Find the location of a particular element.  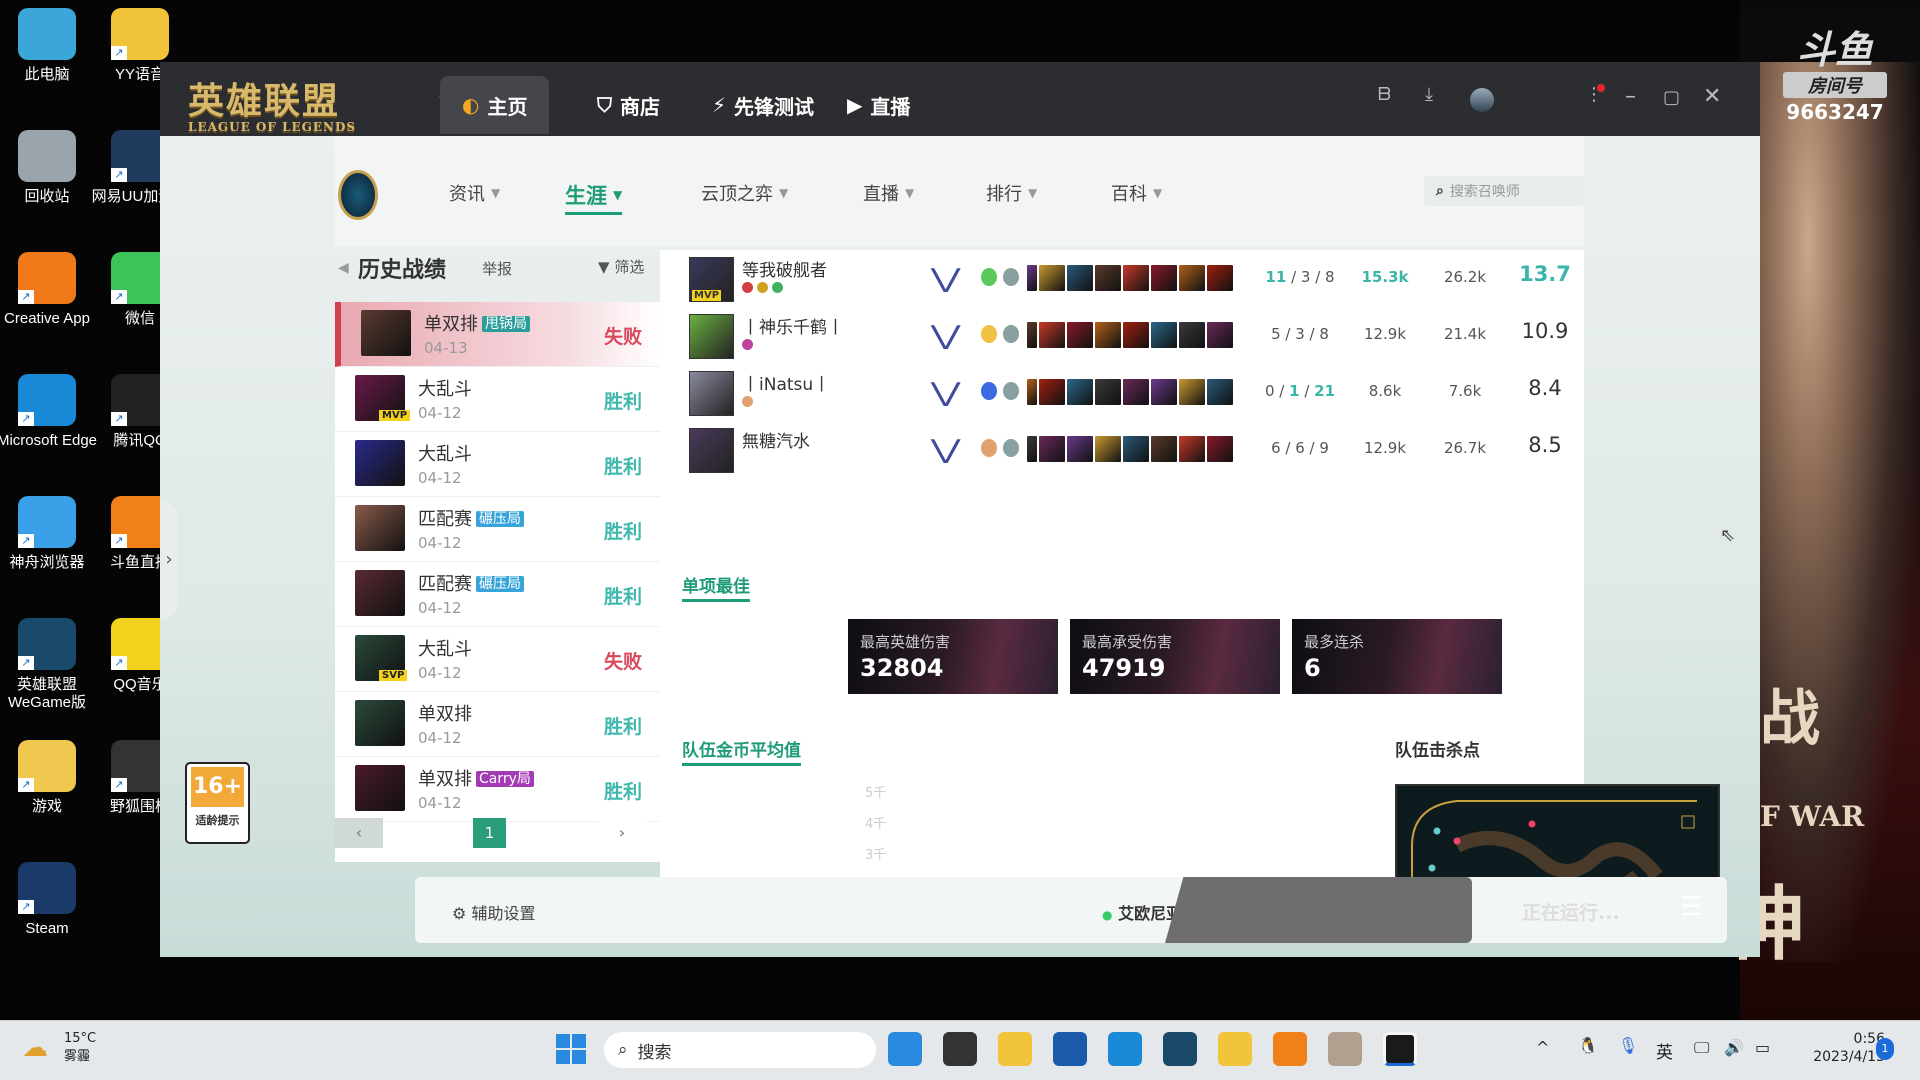

ime-indicator: 英 is located at coordinates (1664, 1050).